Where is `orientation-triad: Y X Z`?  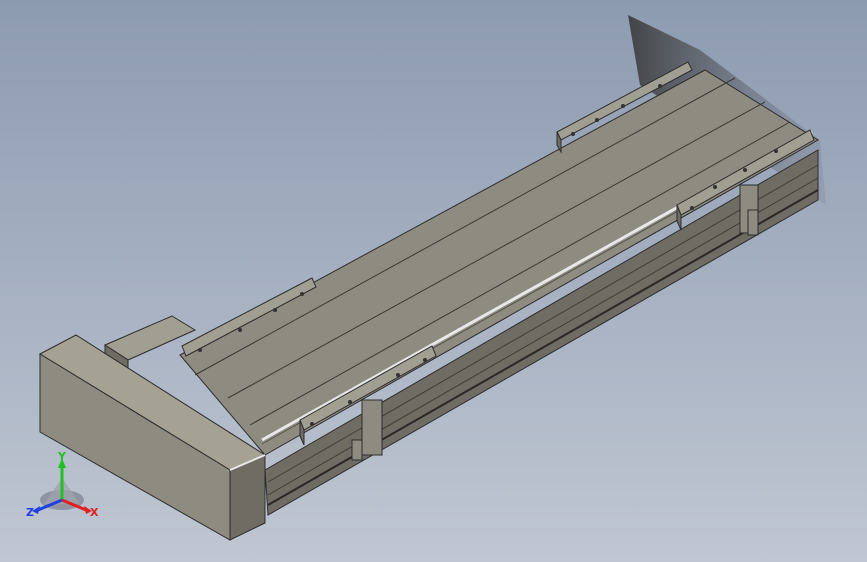
orientation-triad: Y X Z is located at coordinates (62, 484).